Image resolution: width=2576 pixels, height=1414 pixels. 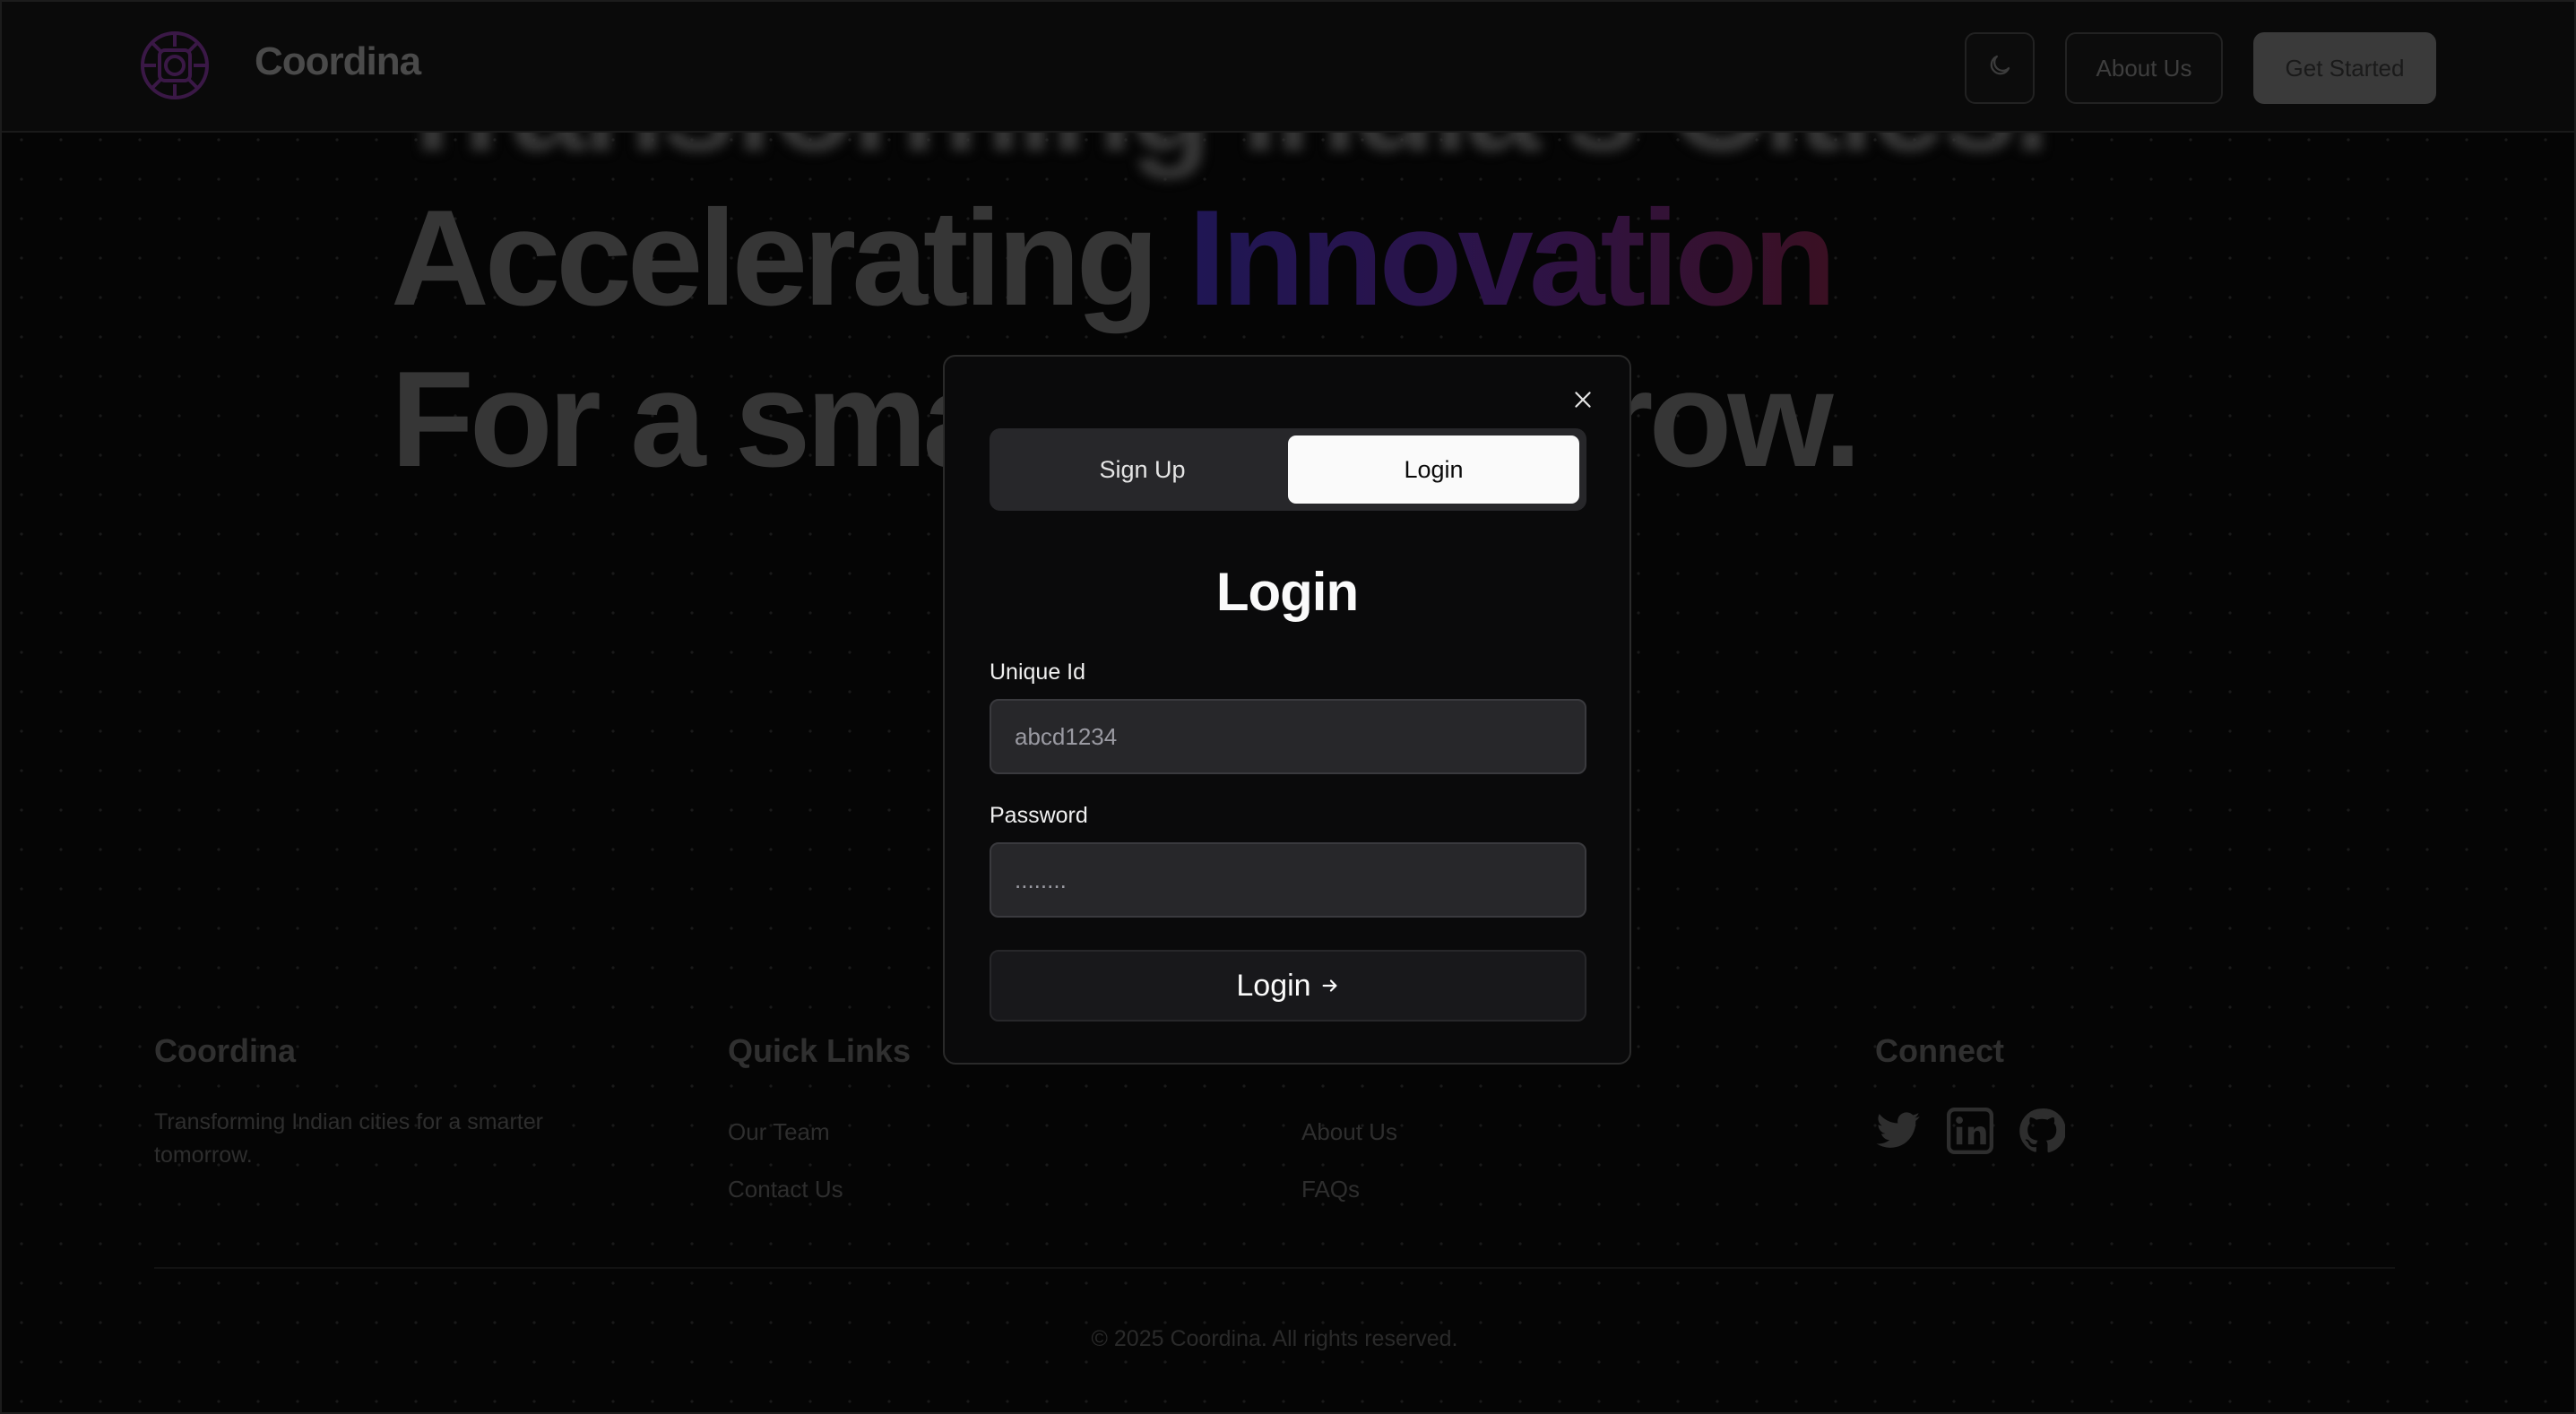 I want to click on login-submit-button: Login, so click(x=1288, y=986).